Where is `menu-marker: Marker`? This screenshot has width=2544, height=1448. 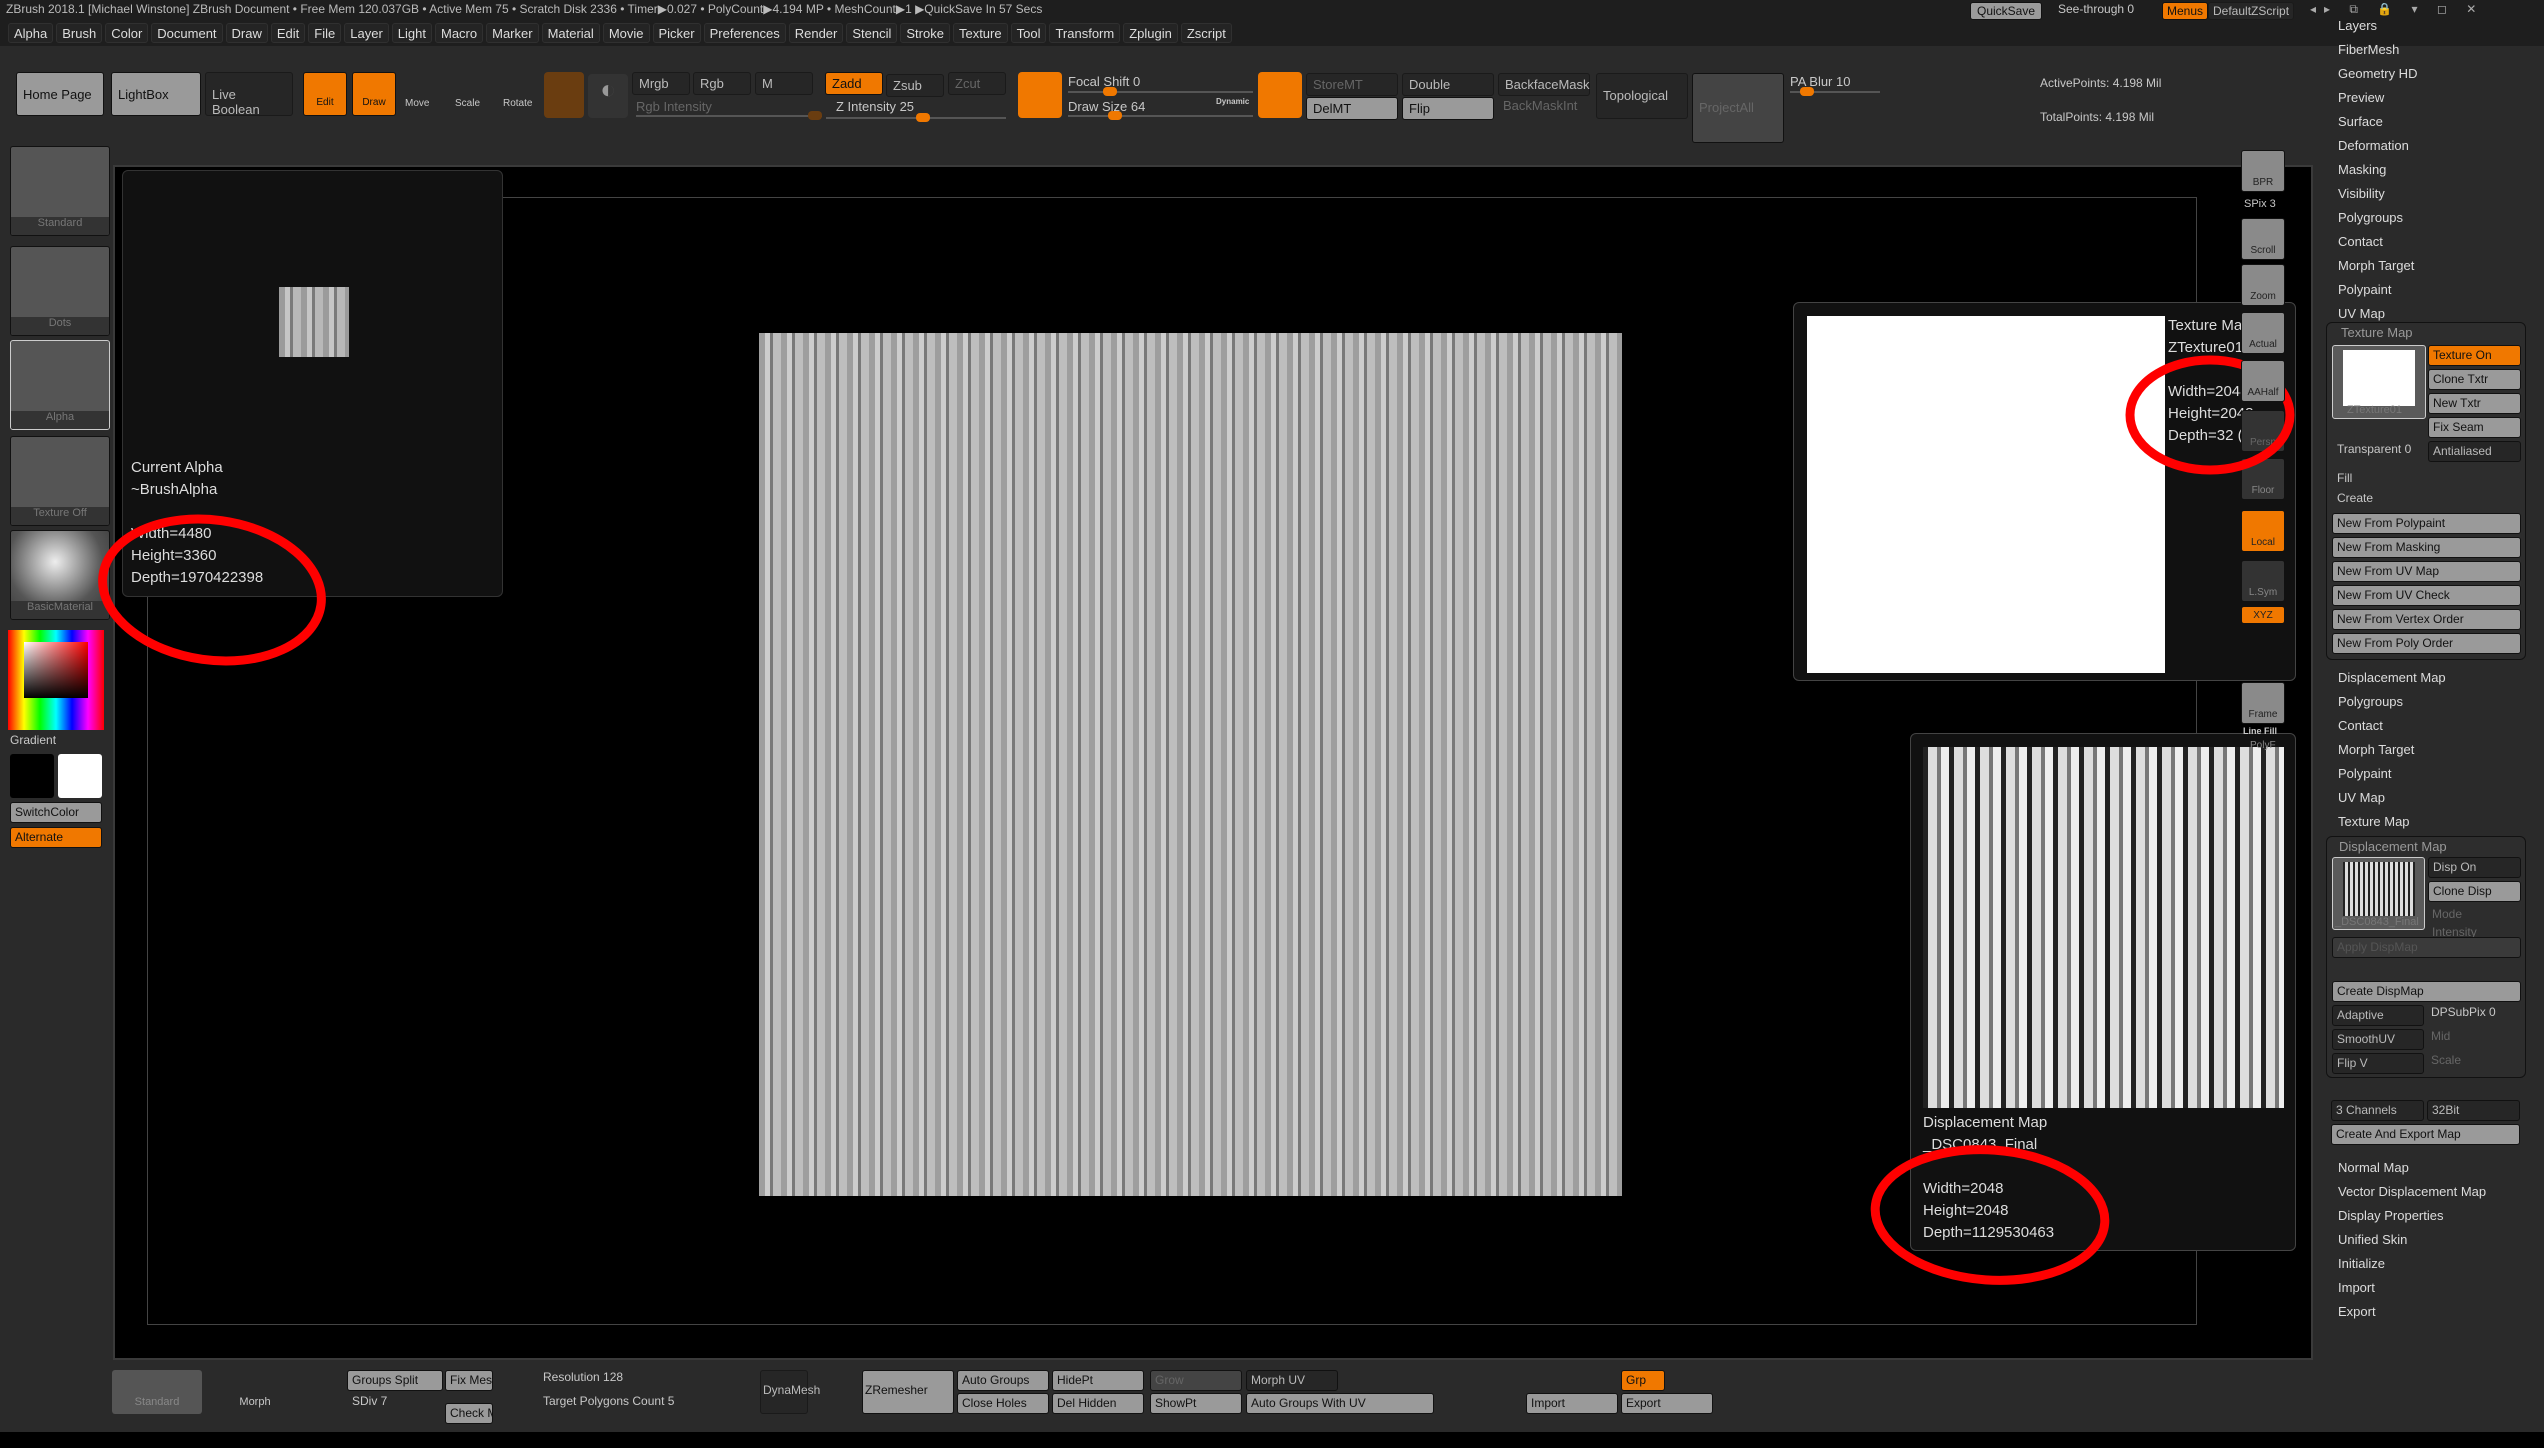 menu-marker: Marker is located at coordinates (512, 33).